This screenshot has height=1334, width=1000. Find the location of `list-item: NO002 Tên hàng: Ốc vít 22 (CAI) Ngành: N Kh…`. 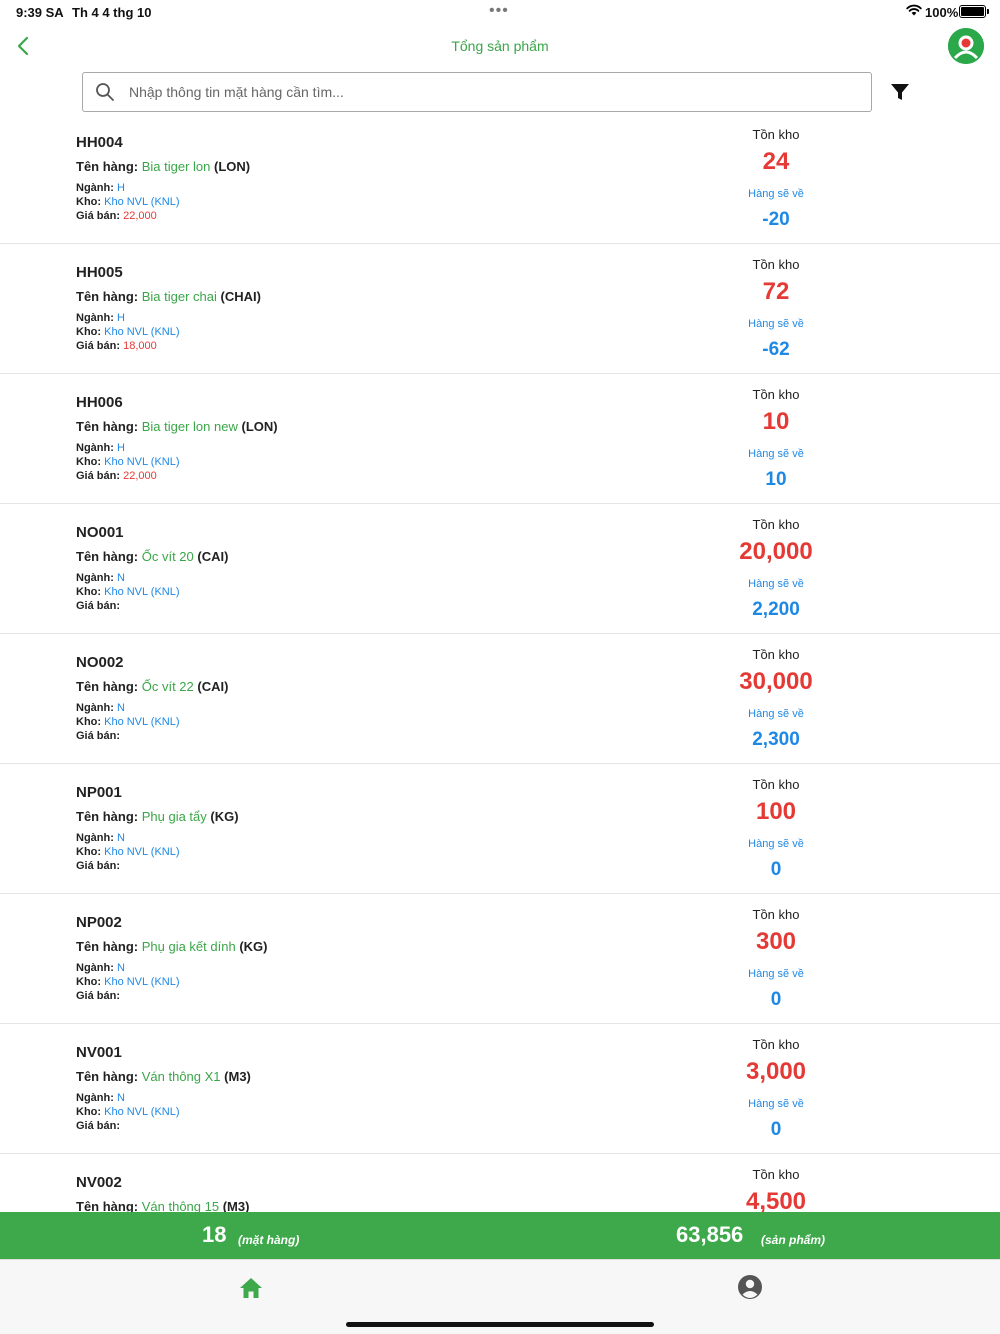

list-item: NO002 Tên hàng: Ốc vít 22 (CAI) Ngành: N Kh… is located at coordinates (500, 699).